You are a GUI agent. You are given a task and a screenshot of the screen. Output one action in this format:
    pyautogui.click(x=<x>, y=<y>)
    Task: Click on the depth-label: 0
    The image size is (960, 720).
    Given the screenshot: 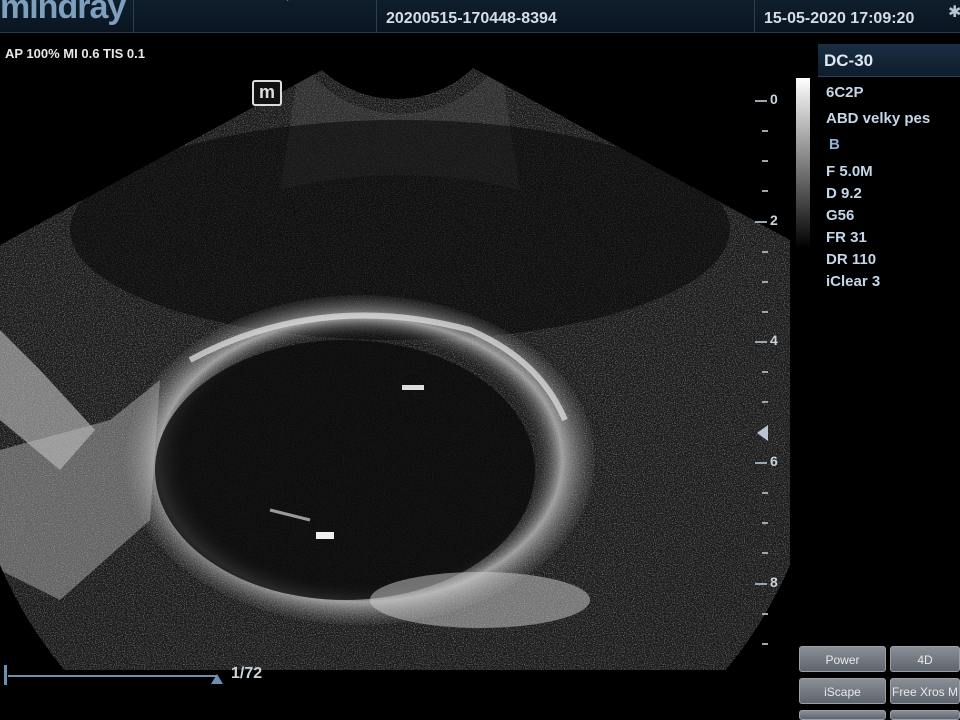 What is the action you would take?
    pyautogui.click(x=774, y=99)
    